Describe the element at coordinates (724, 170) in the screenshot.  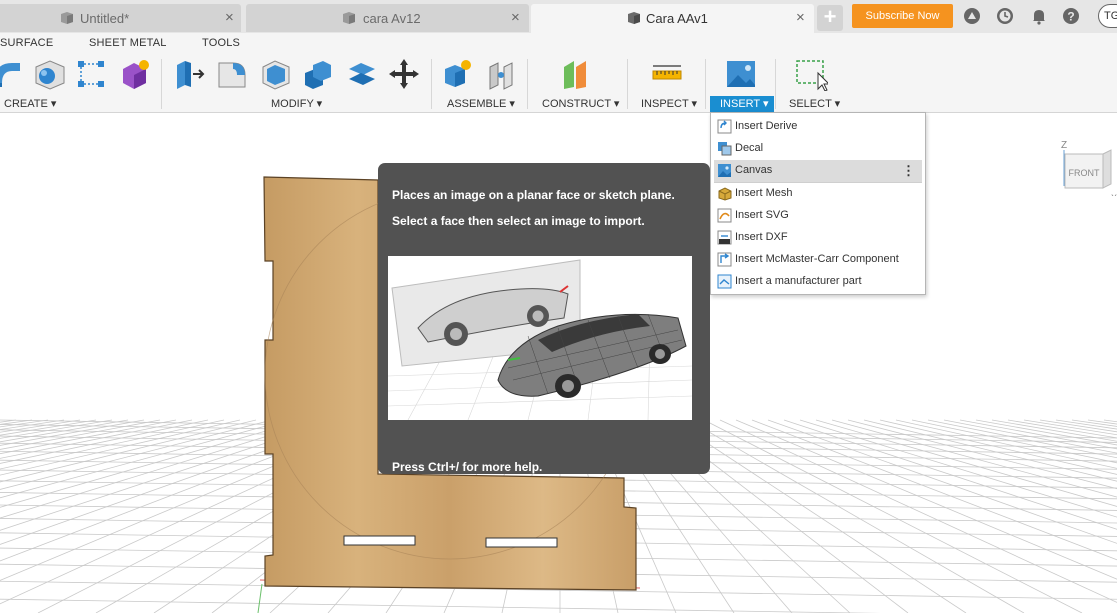
I see `canvas-icon` at that location.